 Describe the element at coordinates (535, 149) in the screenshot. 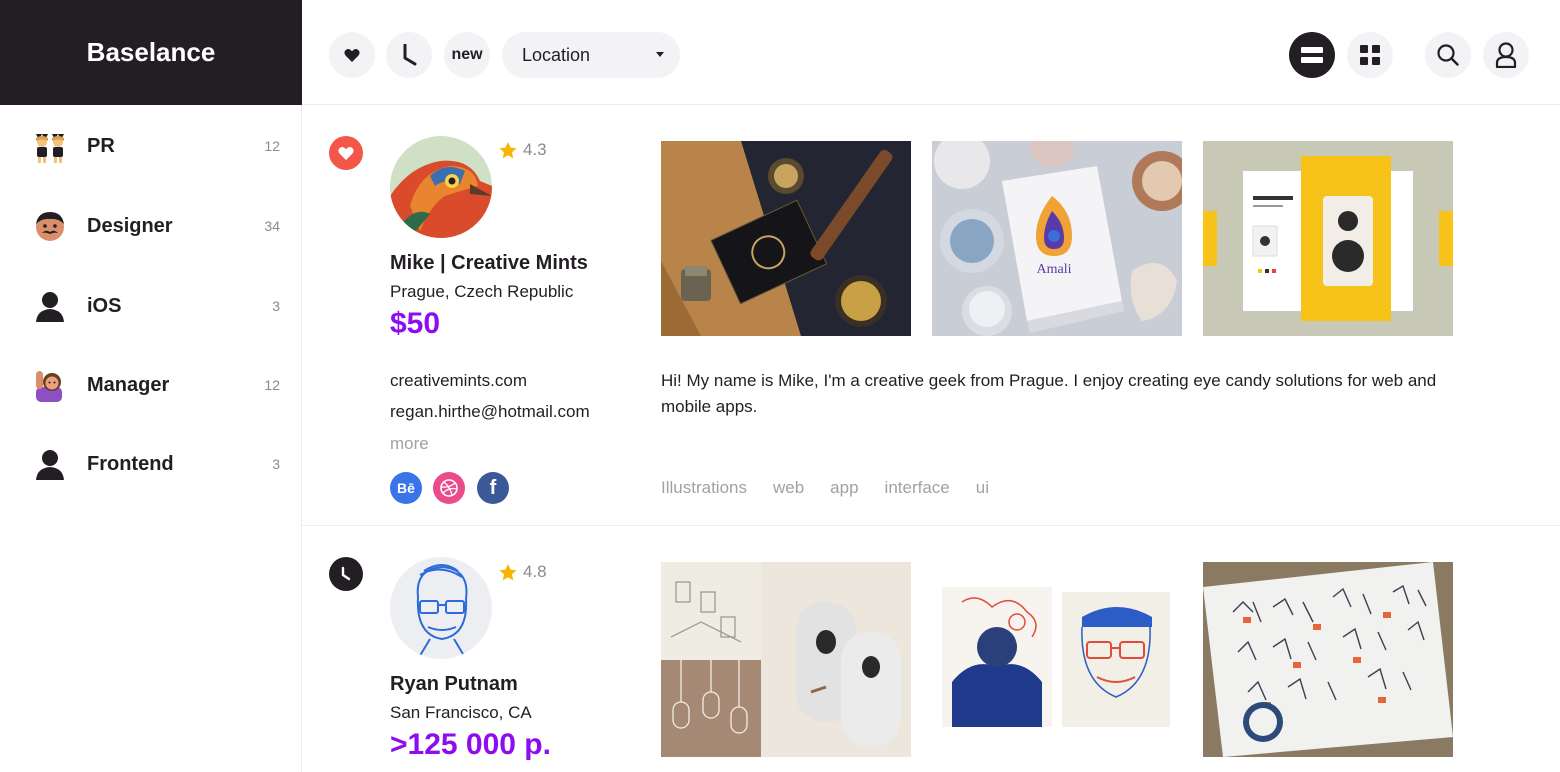

I see `rating-value: 4.3` at that location.